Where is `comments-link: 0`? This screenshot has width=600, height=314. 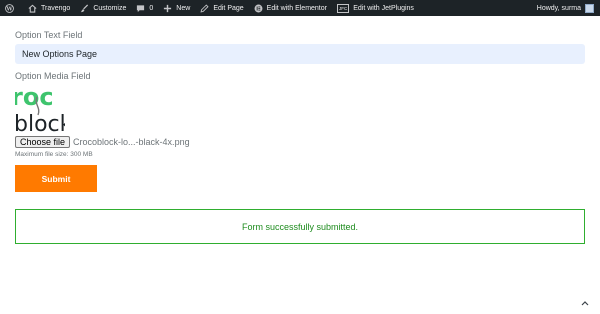
comments-link: 0 is located at coordinates (144, 8).